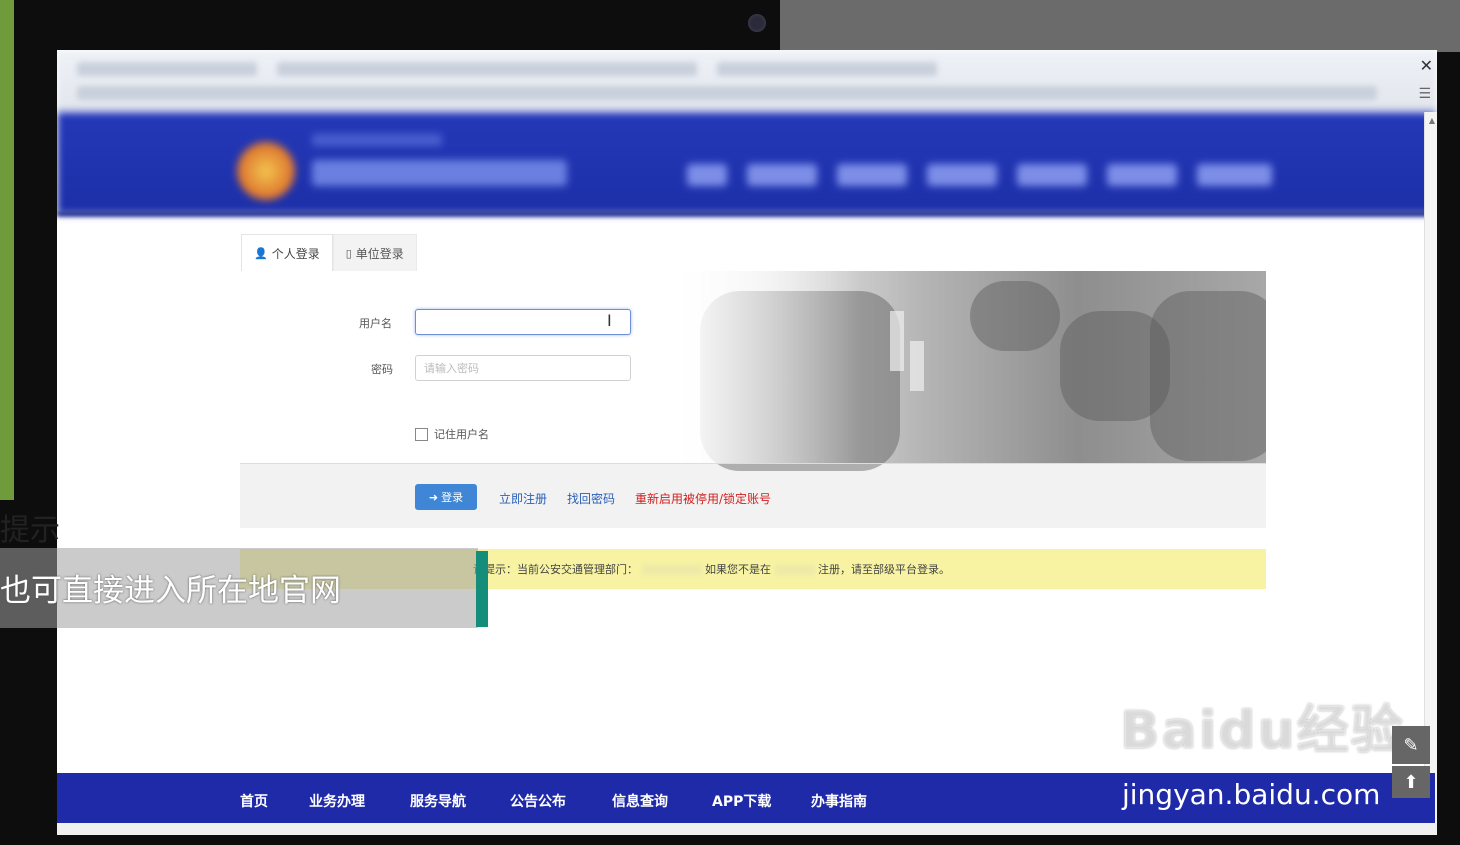 Image resolution: width=1460 pixels, height=845 pixels. Describe the element at coordinates (1262, 731) in the screenshot. I see `baidu-jingyan-logo: Baidu经验` at that location.